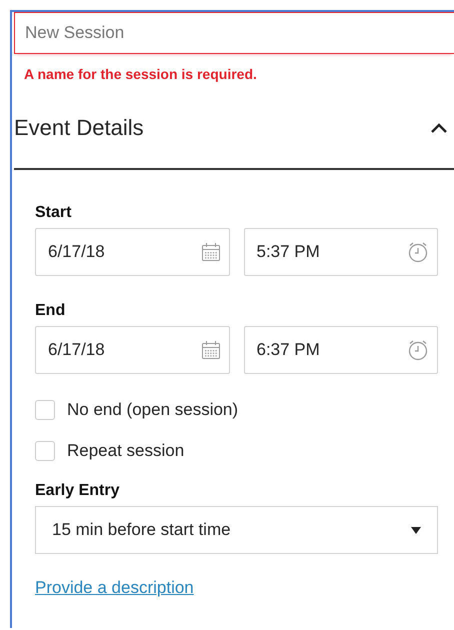 The image size is (454, 630). Describe the element at coordinates (50, 311) in the screenshot. I see `field-label: End` at that location.